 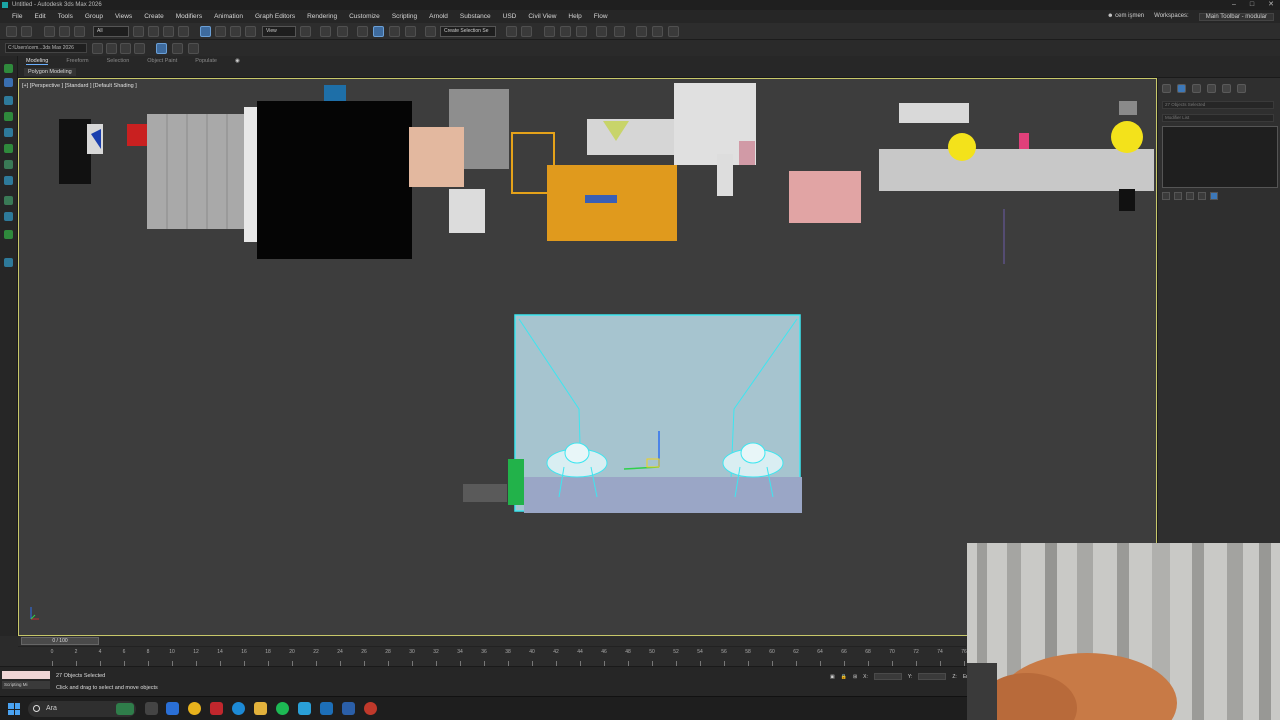 I want to click on chat-app-icon, so click(x=172, y=708).